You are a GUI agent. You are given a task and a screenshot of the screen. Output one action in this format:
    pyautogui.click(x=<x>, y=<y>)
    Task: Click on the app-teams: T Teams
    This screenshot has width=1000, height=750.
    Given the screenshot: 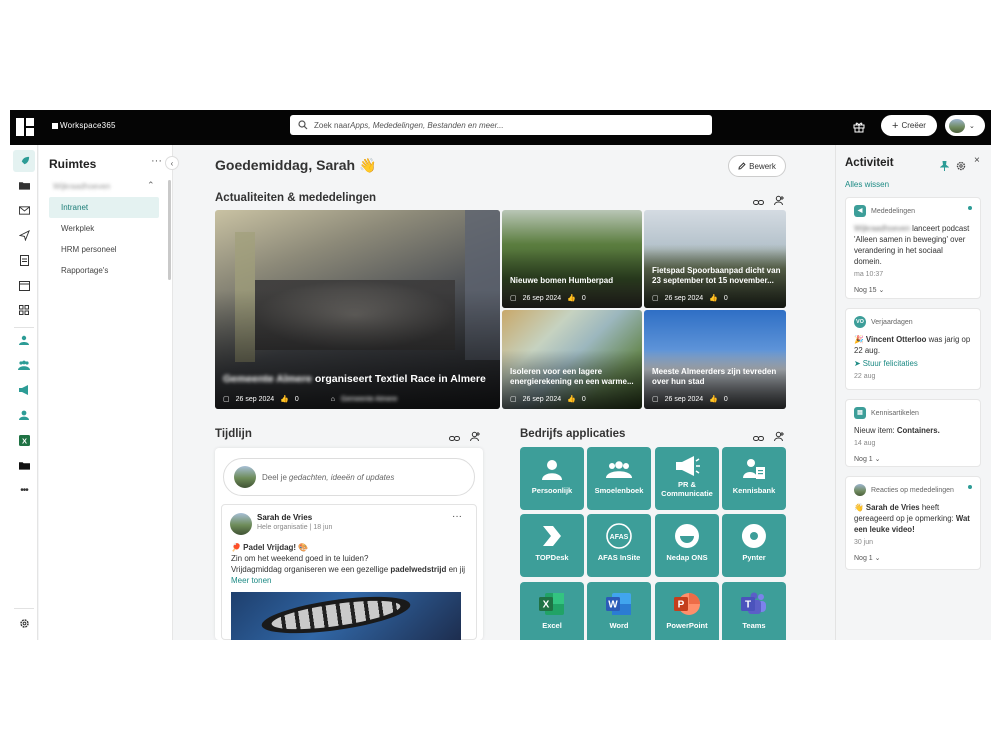 What is the action you would take?
    pyautogui.click(x=754, y=611)
    